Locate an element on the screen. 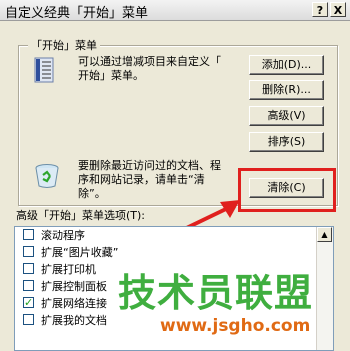 This screenshot has width=350, height=351. list-scrollbar: ▲ is located at coordinates (324, 288).